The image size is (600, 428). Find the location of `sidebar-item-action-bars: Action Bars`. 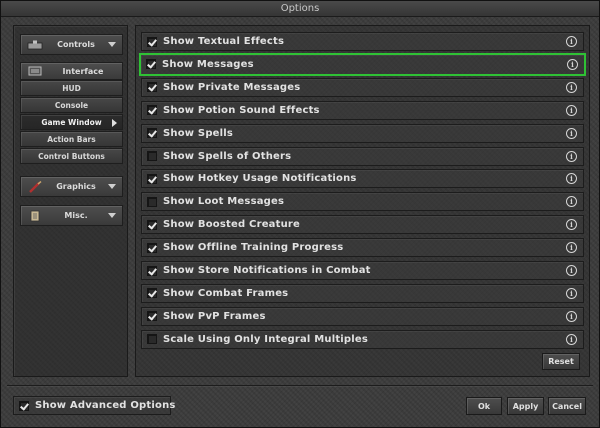

sidebar-item-action-bars: Action Bars is located at coordinates (71, 139).